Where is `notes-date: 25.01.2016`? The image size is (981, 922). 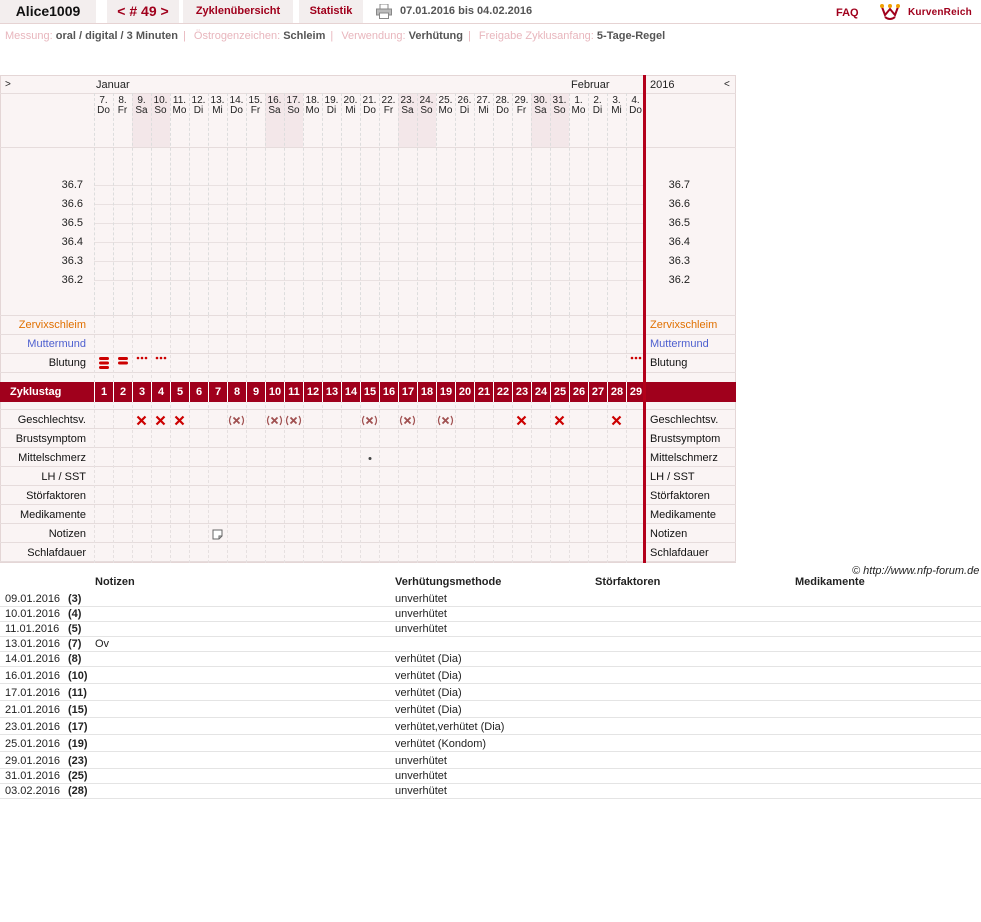 notes-date: 25.01.2016 is located at coordinates (33, 744).